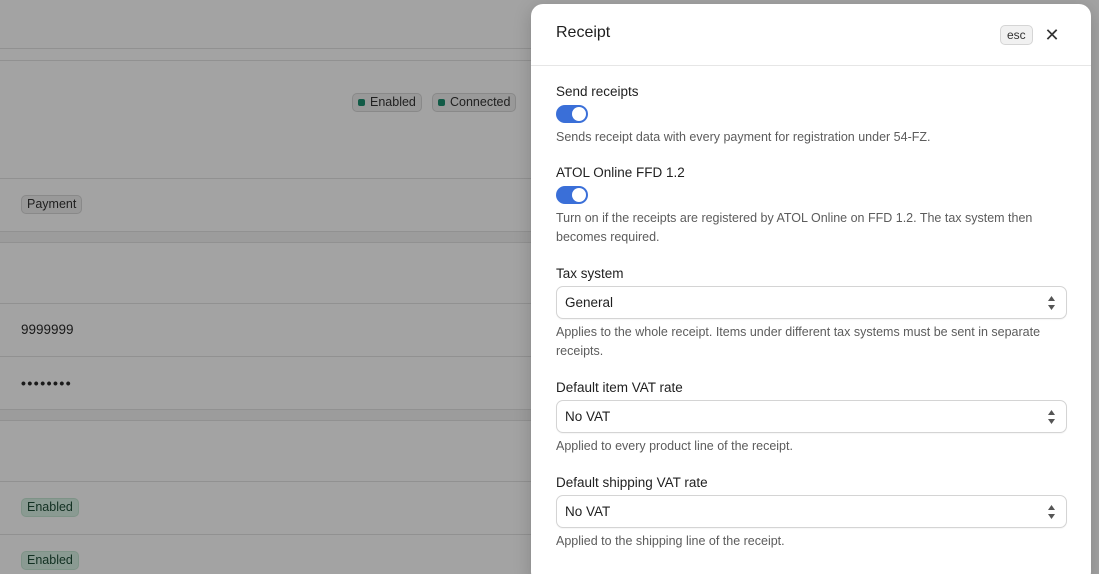  What do you see at coordinates (590, 273) in the screenshot?
I see `tax-system-label: Tax system` at bounding box center [590, 273].